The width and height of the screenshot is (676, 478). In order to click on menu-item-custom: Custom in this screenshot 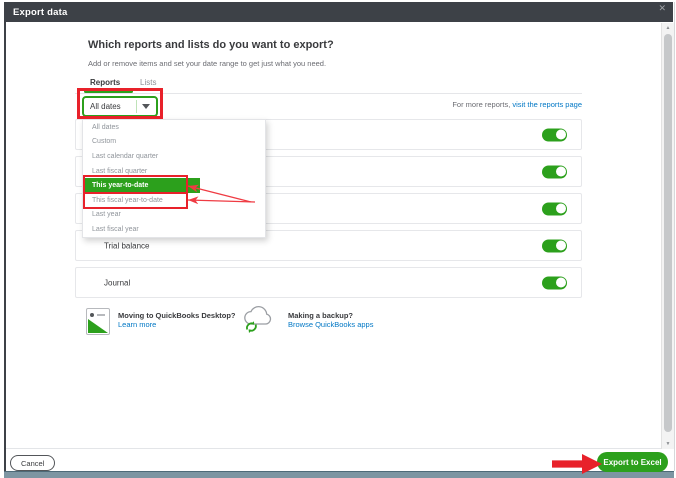, I will do `click(174, 142)`.